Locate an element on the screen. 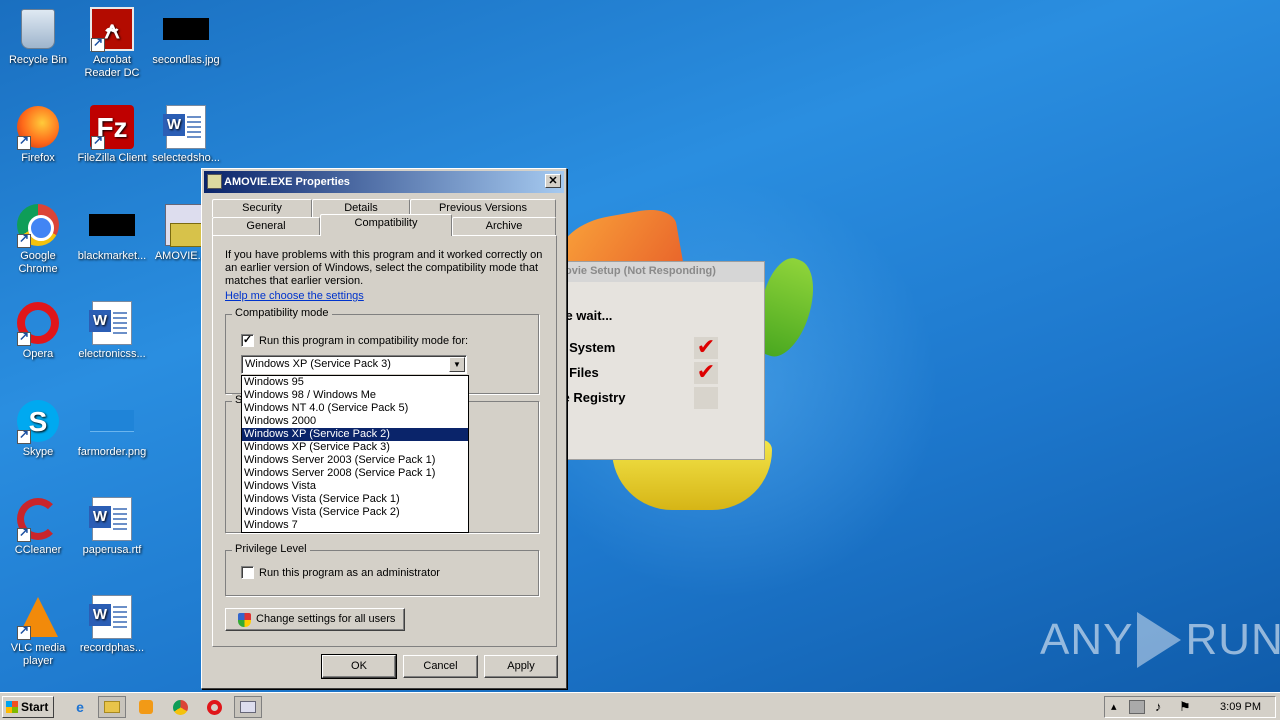 This screenshot has height=720, width=1280. tab-compatibility: Compatibility is located at coordinates (386, 225).